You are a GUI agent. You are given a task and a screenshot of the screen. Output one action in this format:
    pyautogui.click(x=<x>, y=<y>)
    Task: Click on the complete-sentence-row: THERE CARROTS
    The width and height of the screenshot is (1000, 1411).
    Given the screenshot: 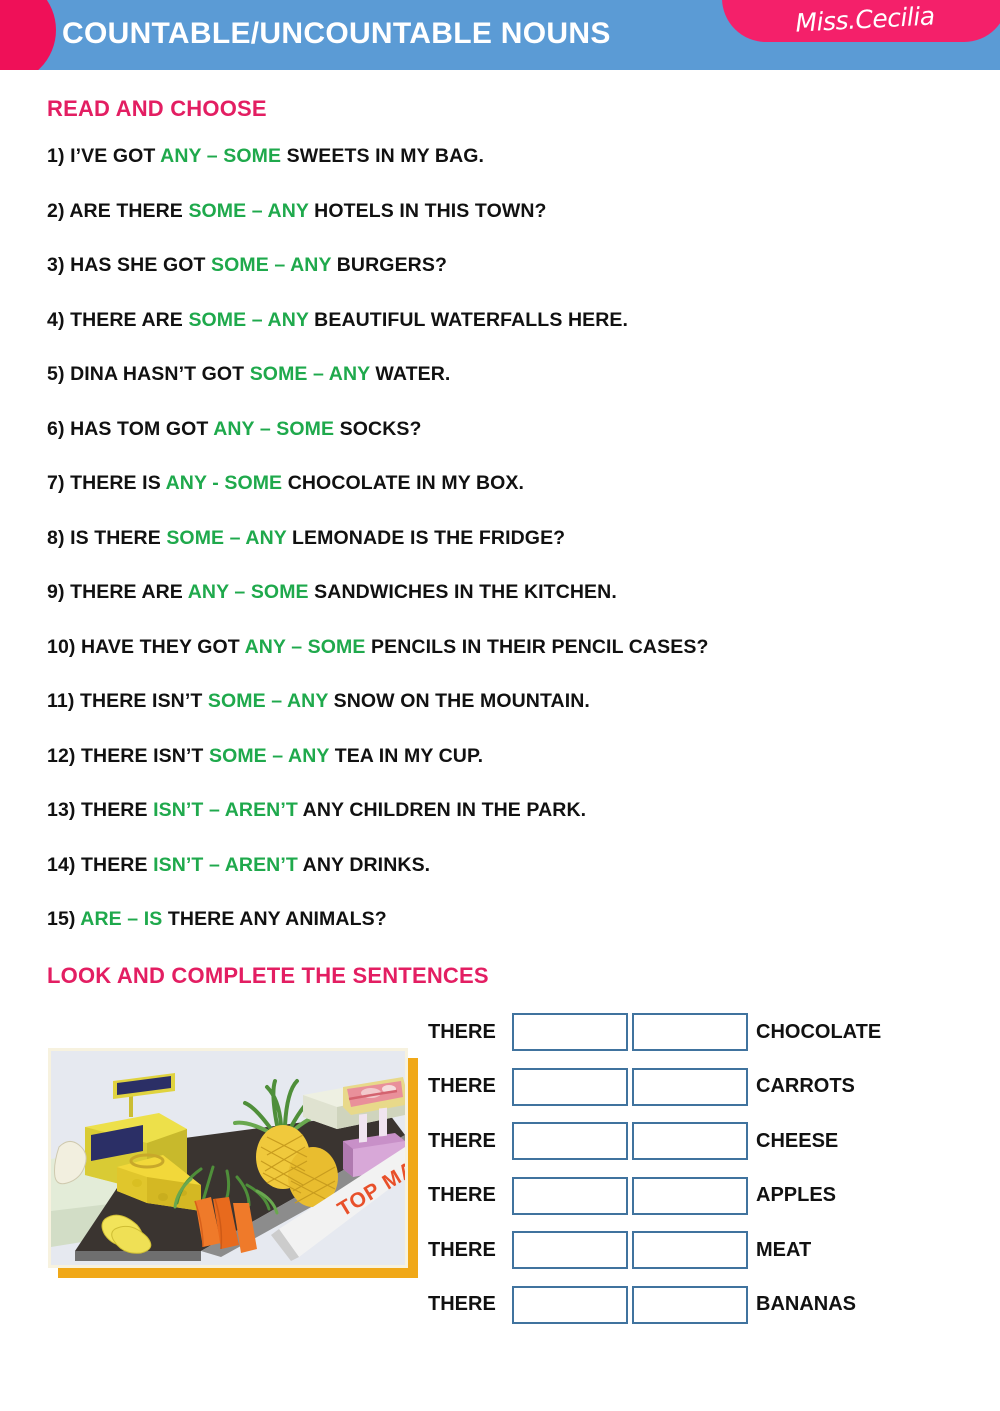 What is the action you would take?
    pyautogui.click(x=654, y=1087)
    